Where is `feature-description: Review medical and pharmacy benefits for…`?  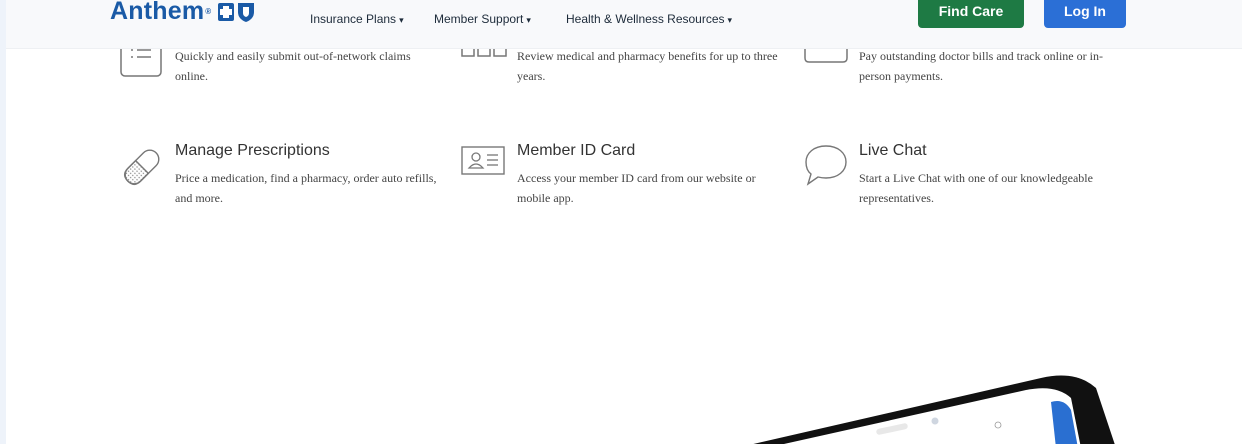
feature-description: Review medical and pharmacy benefits for… is located at coordinates (647, 66).